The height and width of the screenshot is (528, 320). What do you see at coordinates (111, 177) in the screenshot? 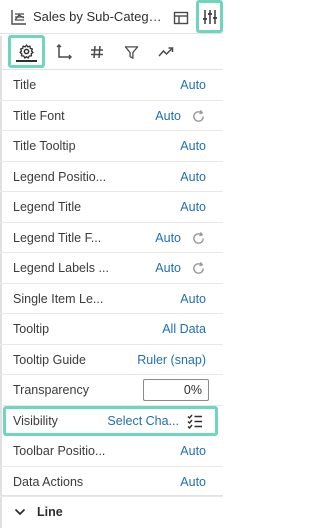
I see `property-row-legend-position: Legend Positio... Auto` at bounding box center [111, 177].